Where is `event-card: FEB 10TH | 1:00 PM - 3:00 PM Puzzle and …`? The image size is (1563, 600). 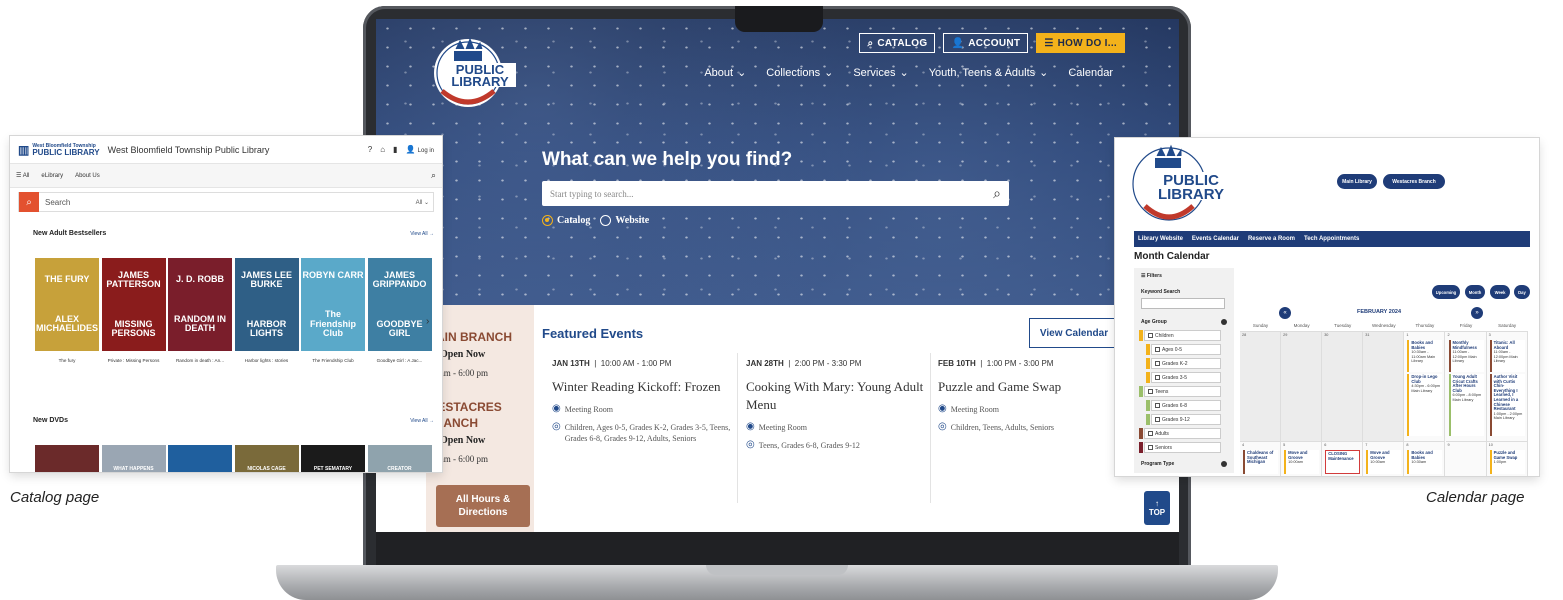 event-card: FEB 10TH | 1:00 PM - 3:00 PM Puzzle and … is located at coordinates (1028, 399).